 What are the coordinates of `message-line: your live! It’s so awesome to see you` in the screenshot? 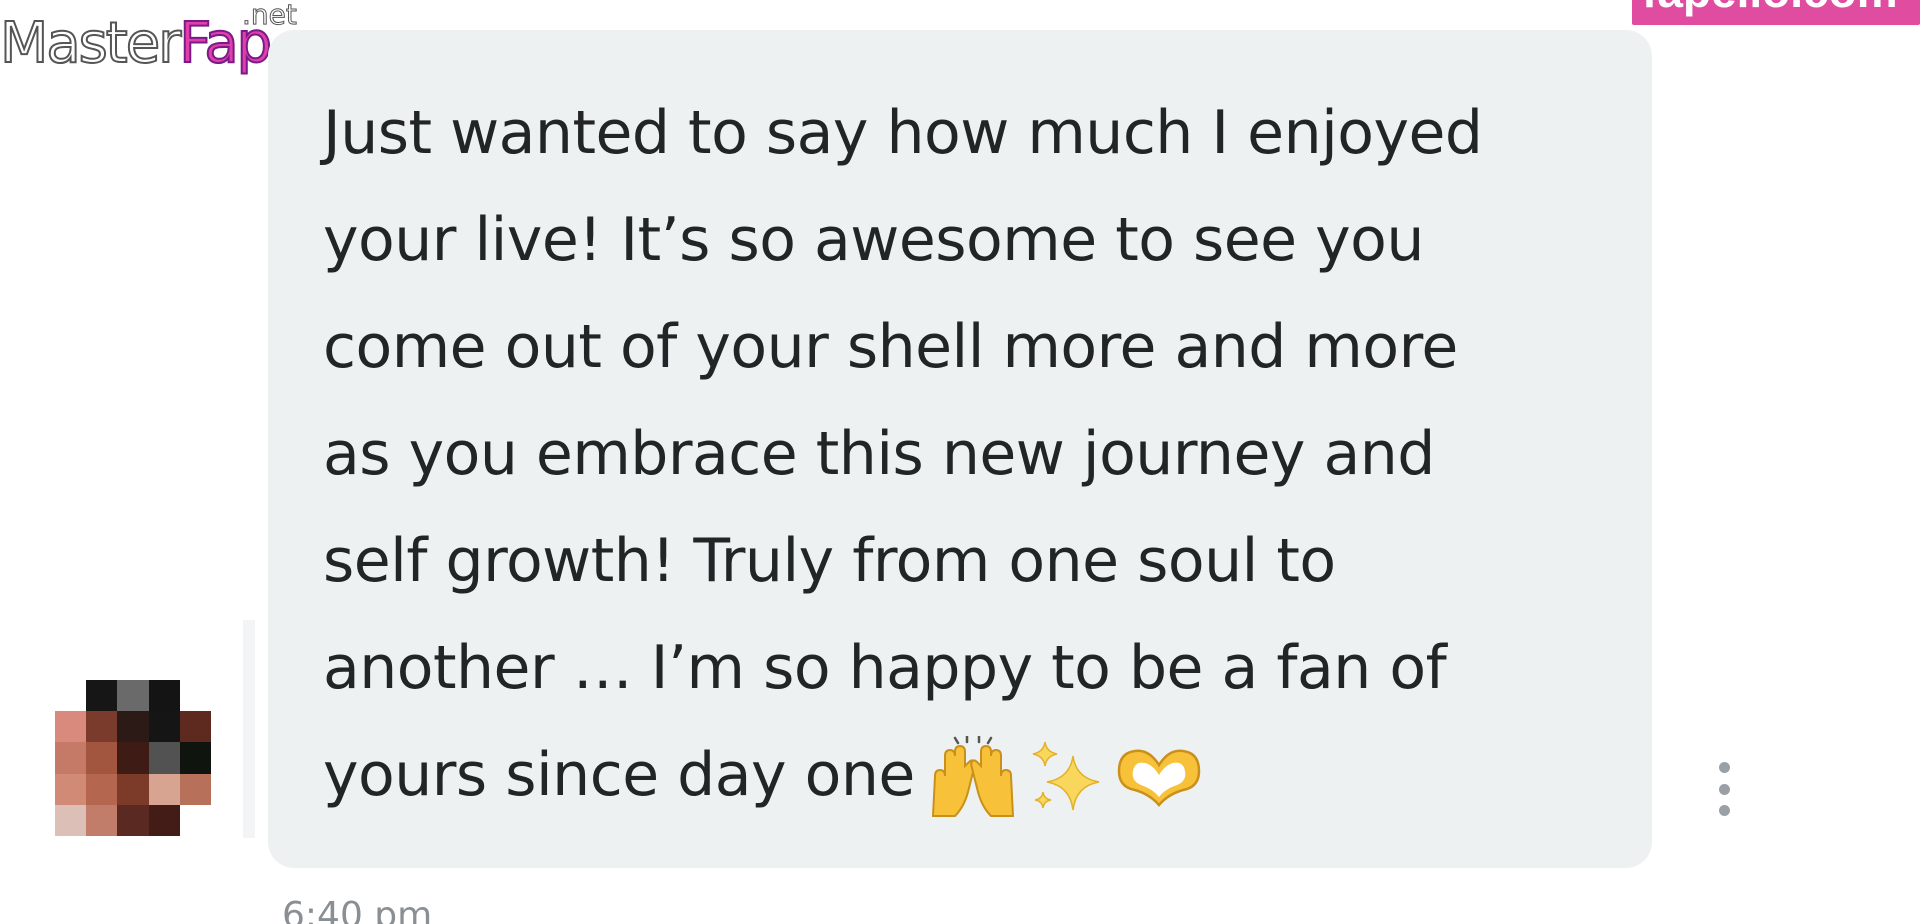 It's located at (873, 240).